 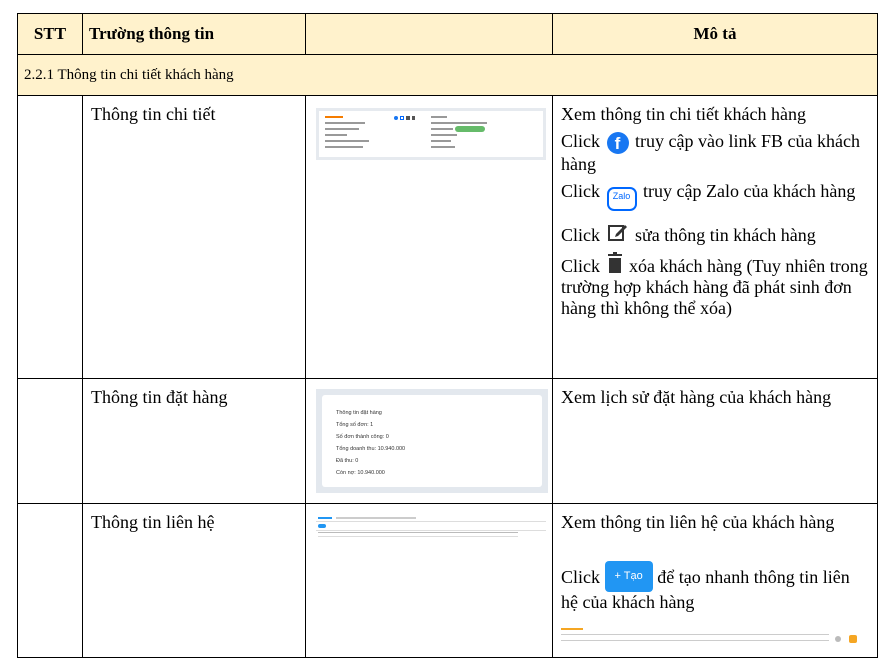 What do you see at coordinates (710, 638) in the screenshot?
I see `create-contact-form-thumbnail` at bounding box center [710, 638].